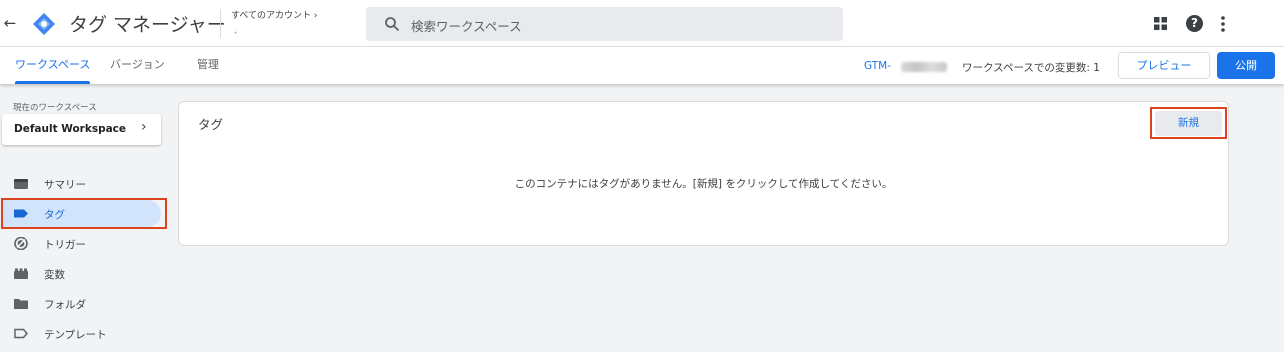  Describe the element at coordinates (55, 108) in the screenshot. I see `current-workspace-label: 現在のワークスペース` at that location.